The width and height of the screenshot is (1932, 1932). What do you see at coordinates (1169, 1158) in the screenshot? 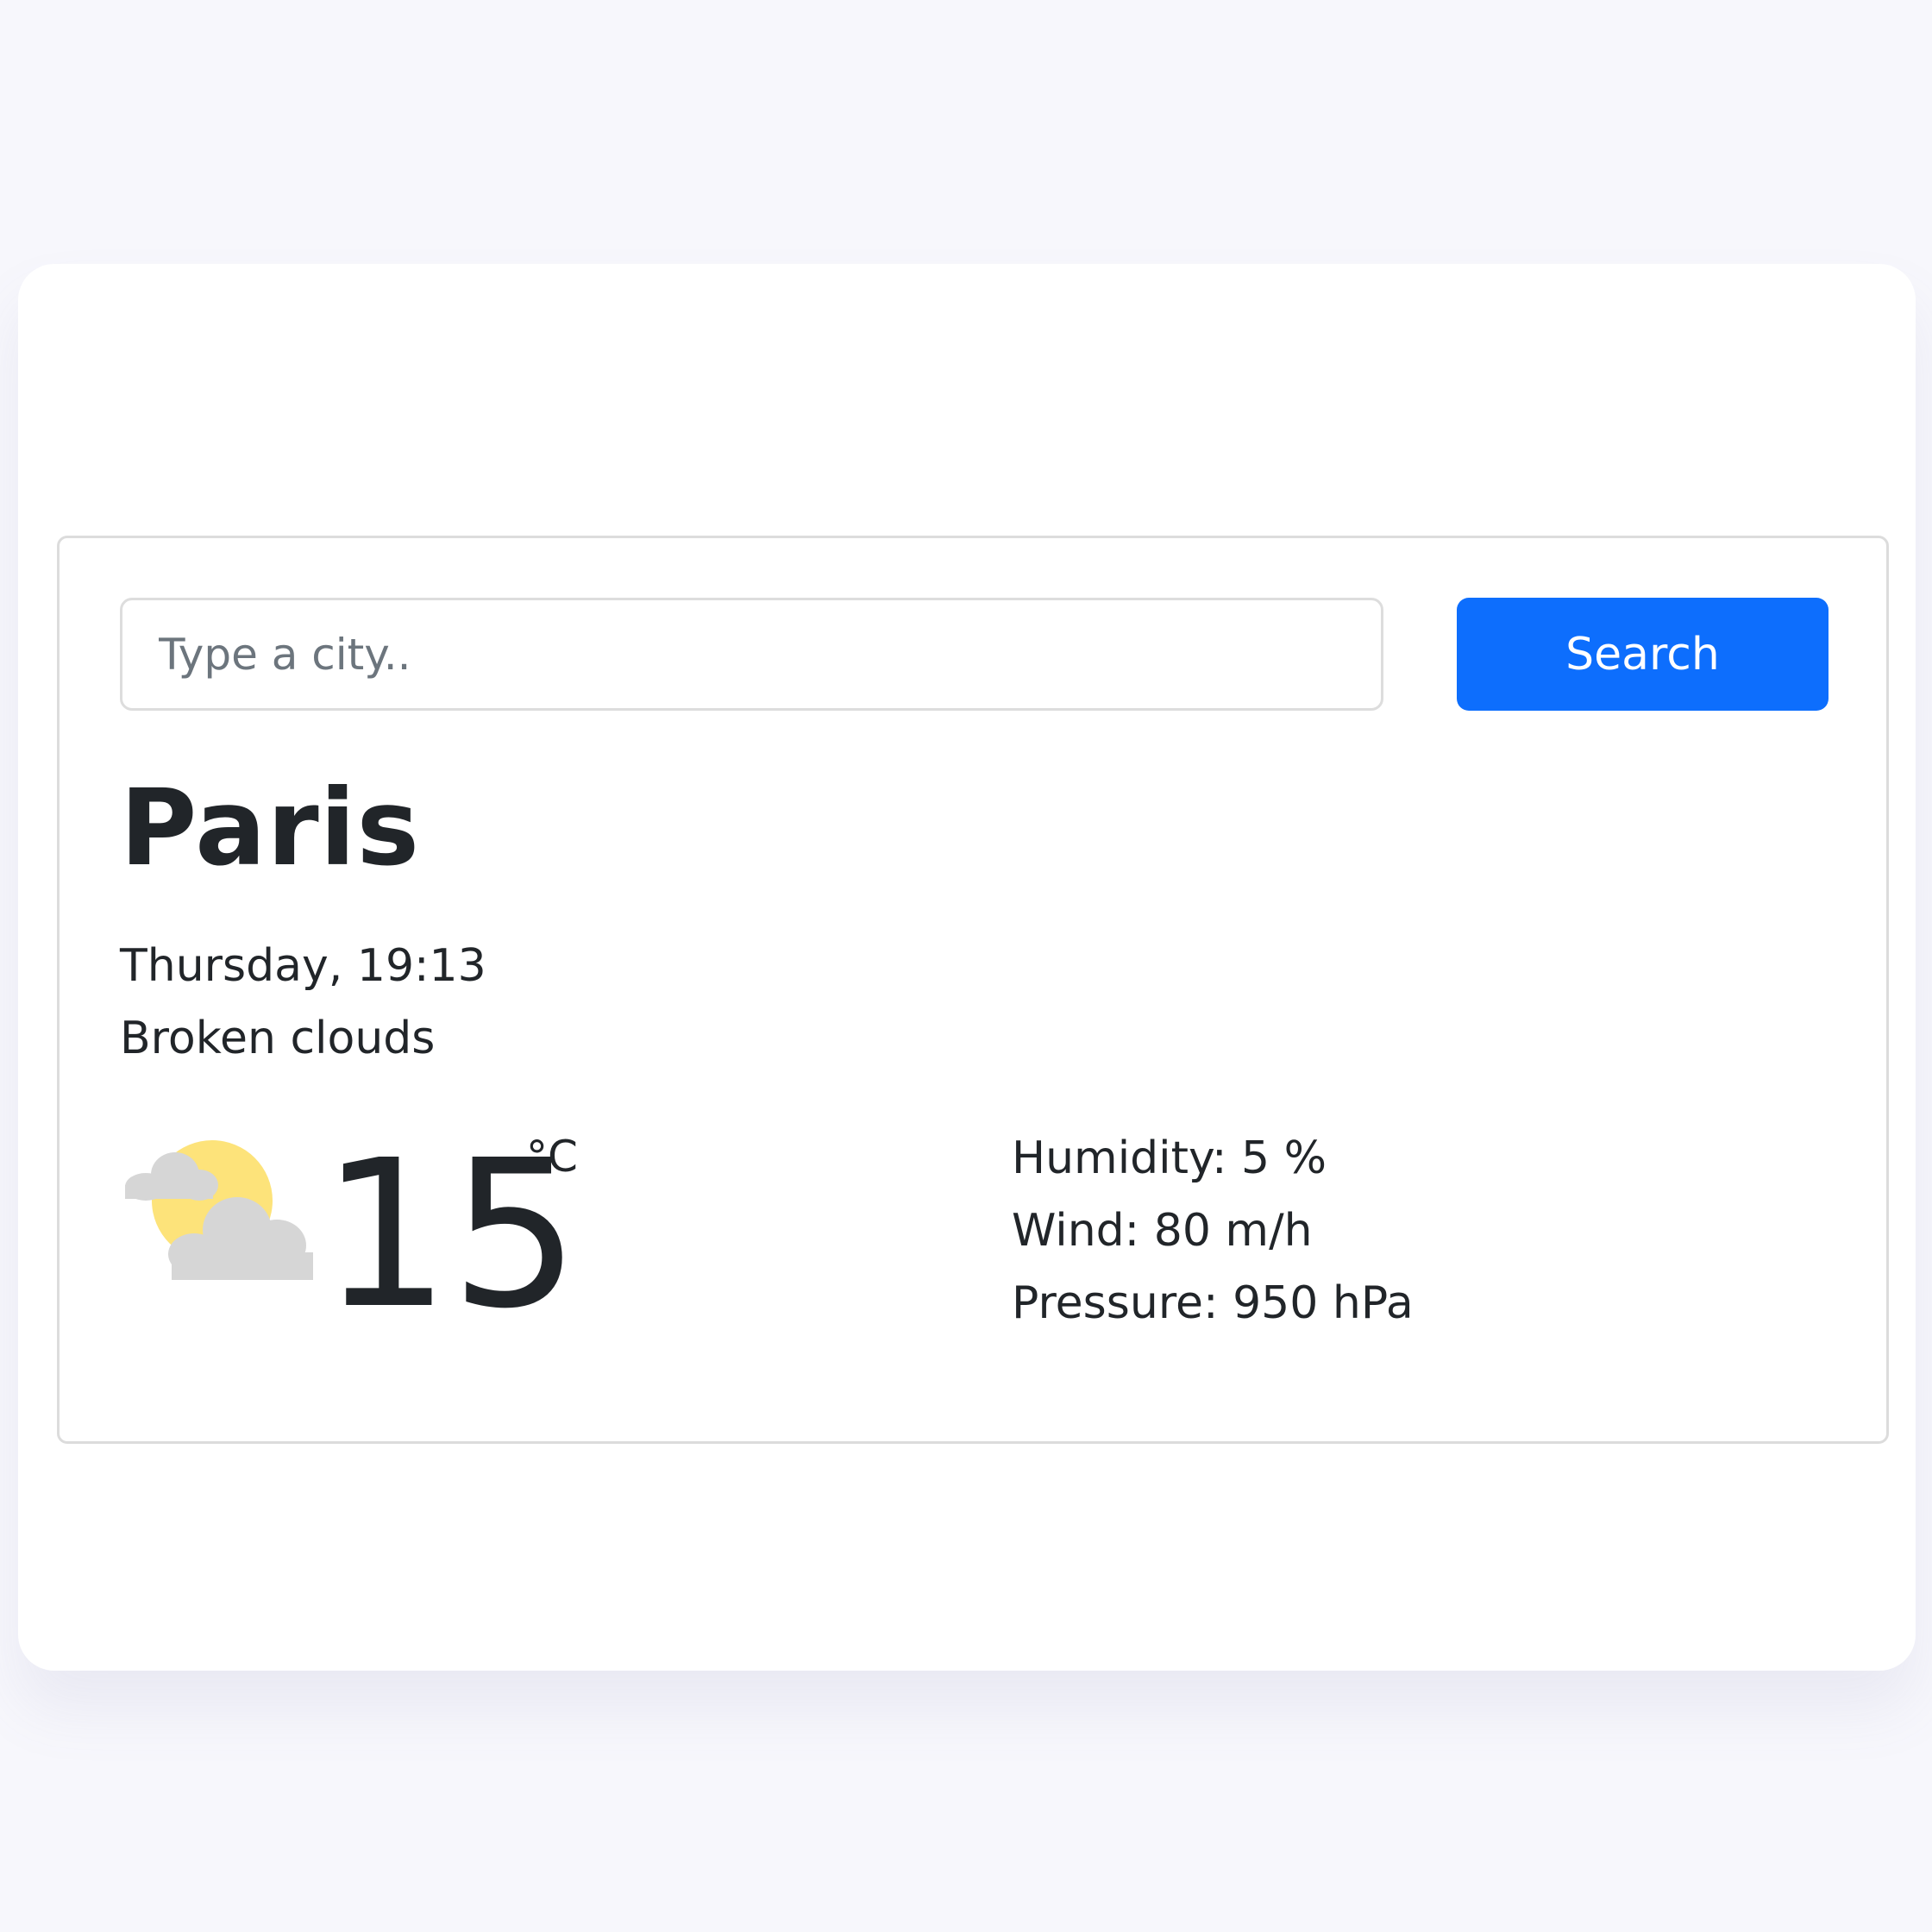
I see `humidity-stat: Humidity: 5 %` at bounding box center [1169, 1158].